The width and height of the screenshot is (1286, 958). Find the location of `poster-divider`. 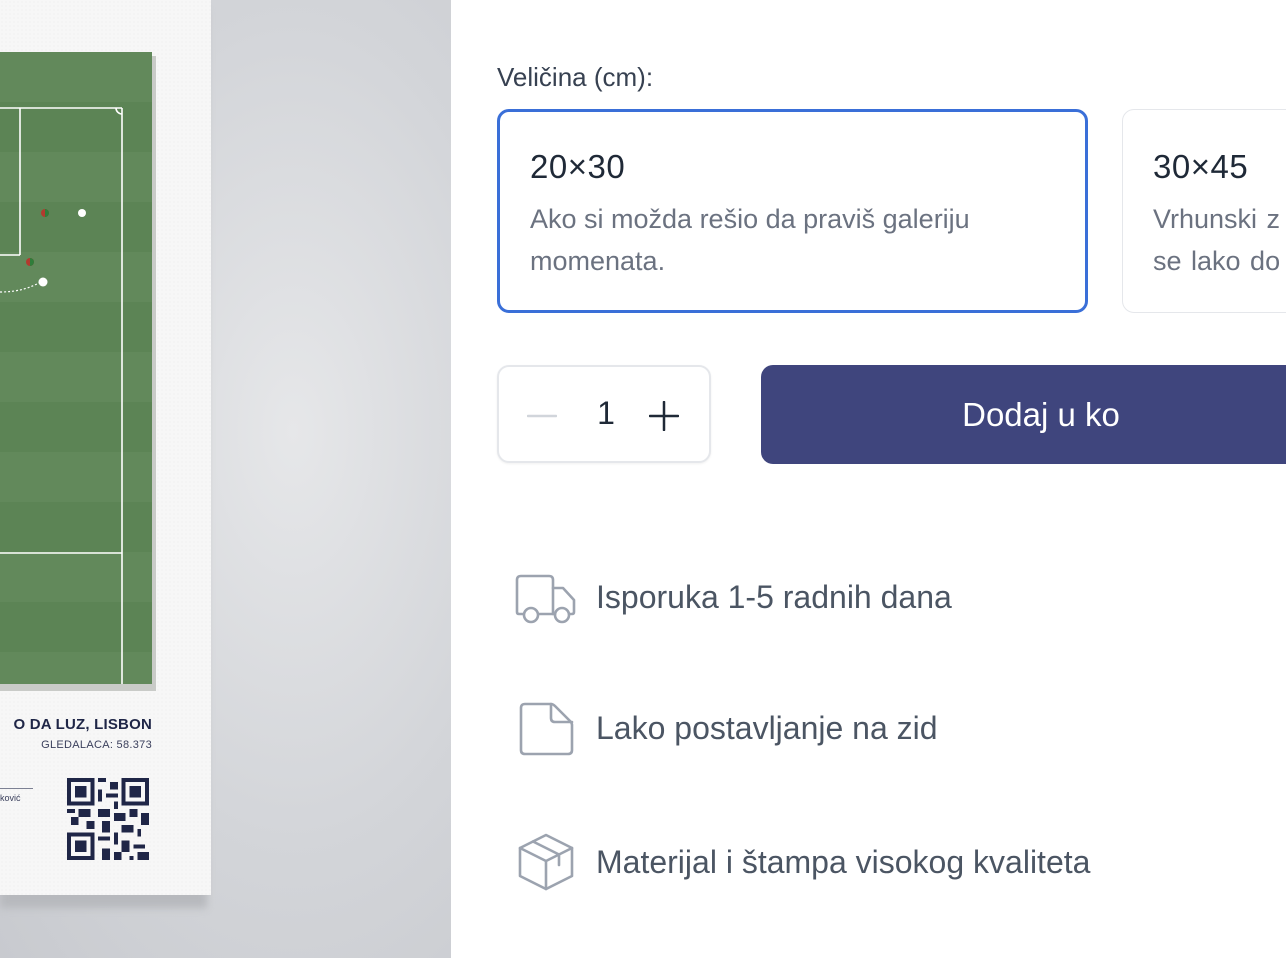

poster-divider is located at coordinates (16, 788).